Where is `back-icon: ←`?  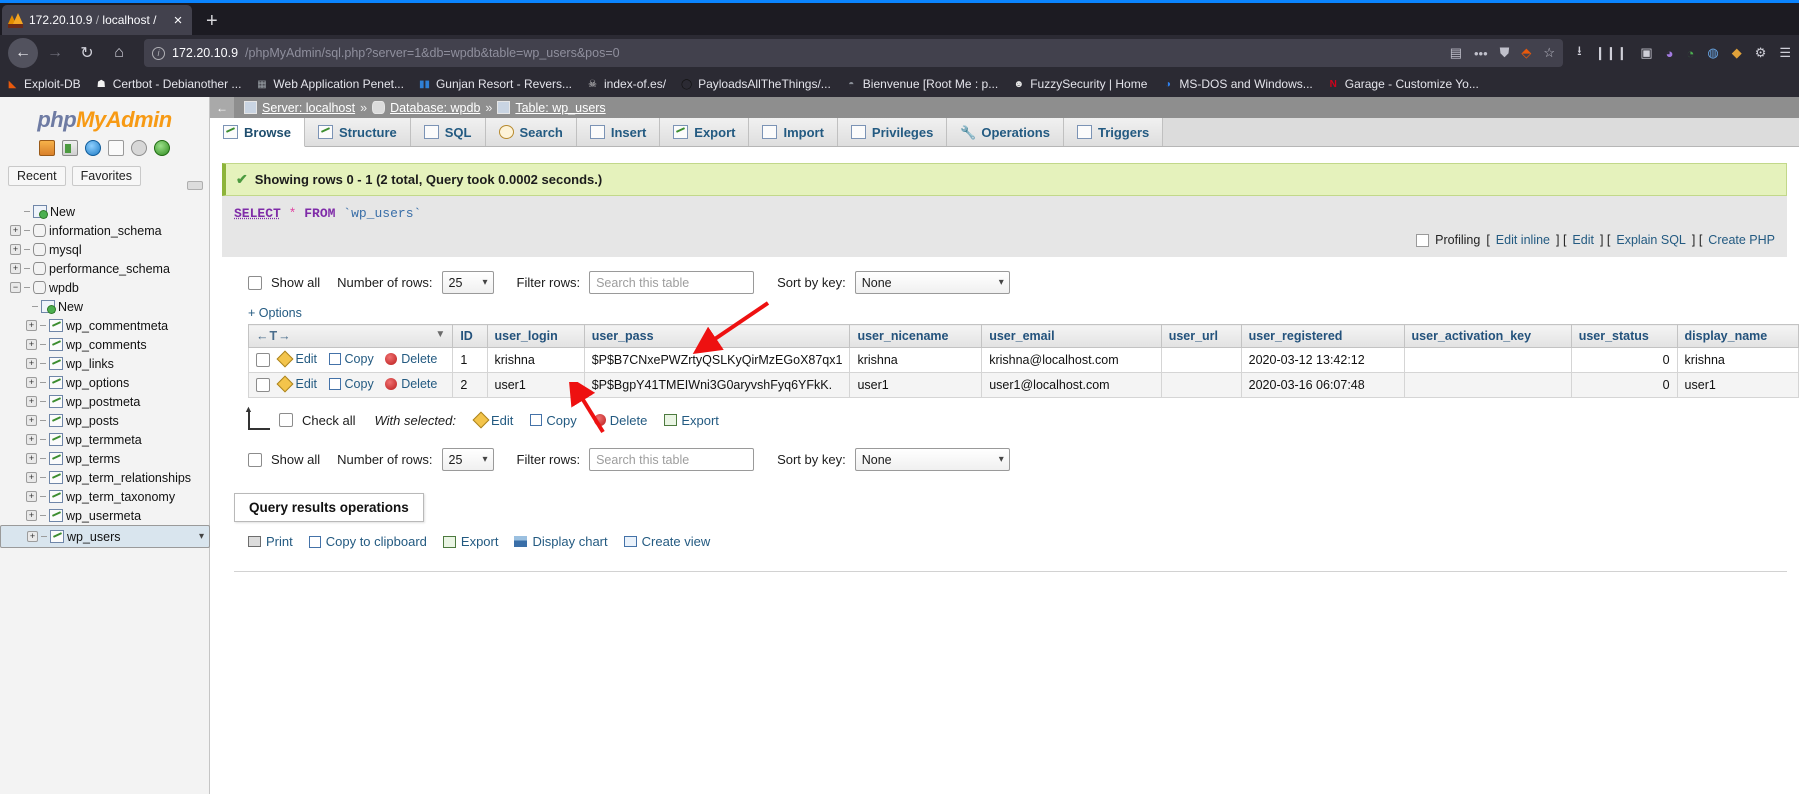 back-icon: ← is located at coordinates (222, 107).